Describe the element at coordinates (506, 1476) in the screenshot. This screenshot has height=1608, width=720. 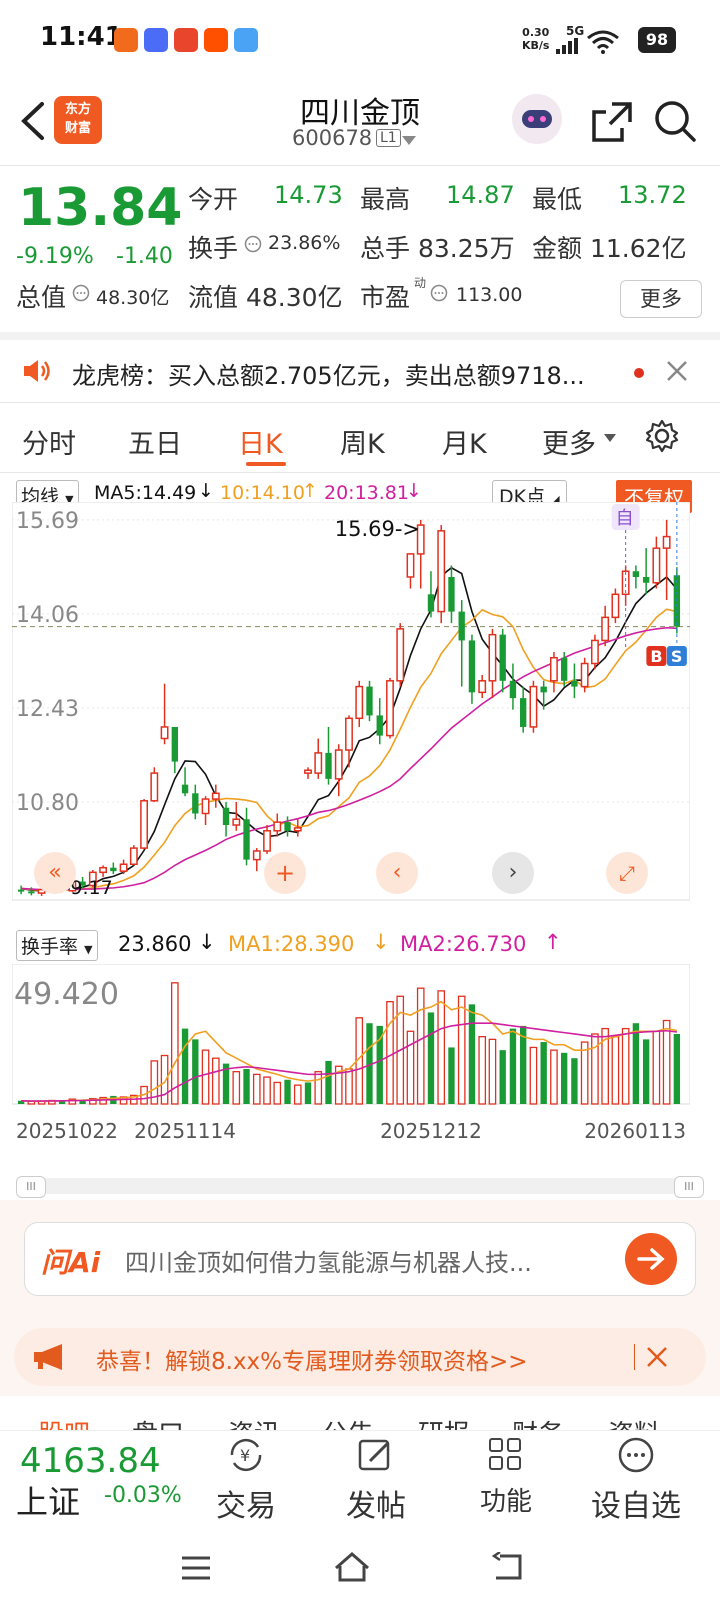
I see `function-button: 功能` at that location.